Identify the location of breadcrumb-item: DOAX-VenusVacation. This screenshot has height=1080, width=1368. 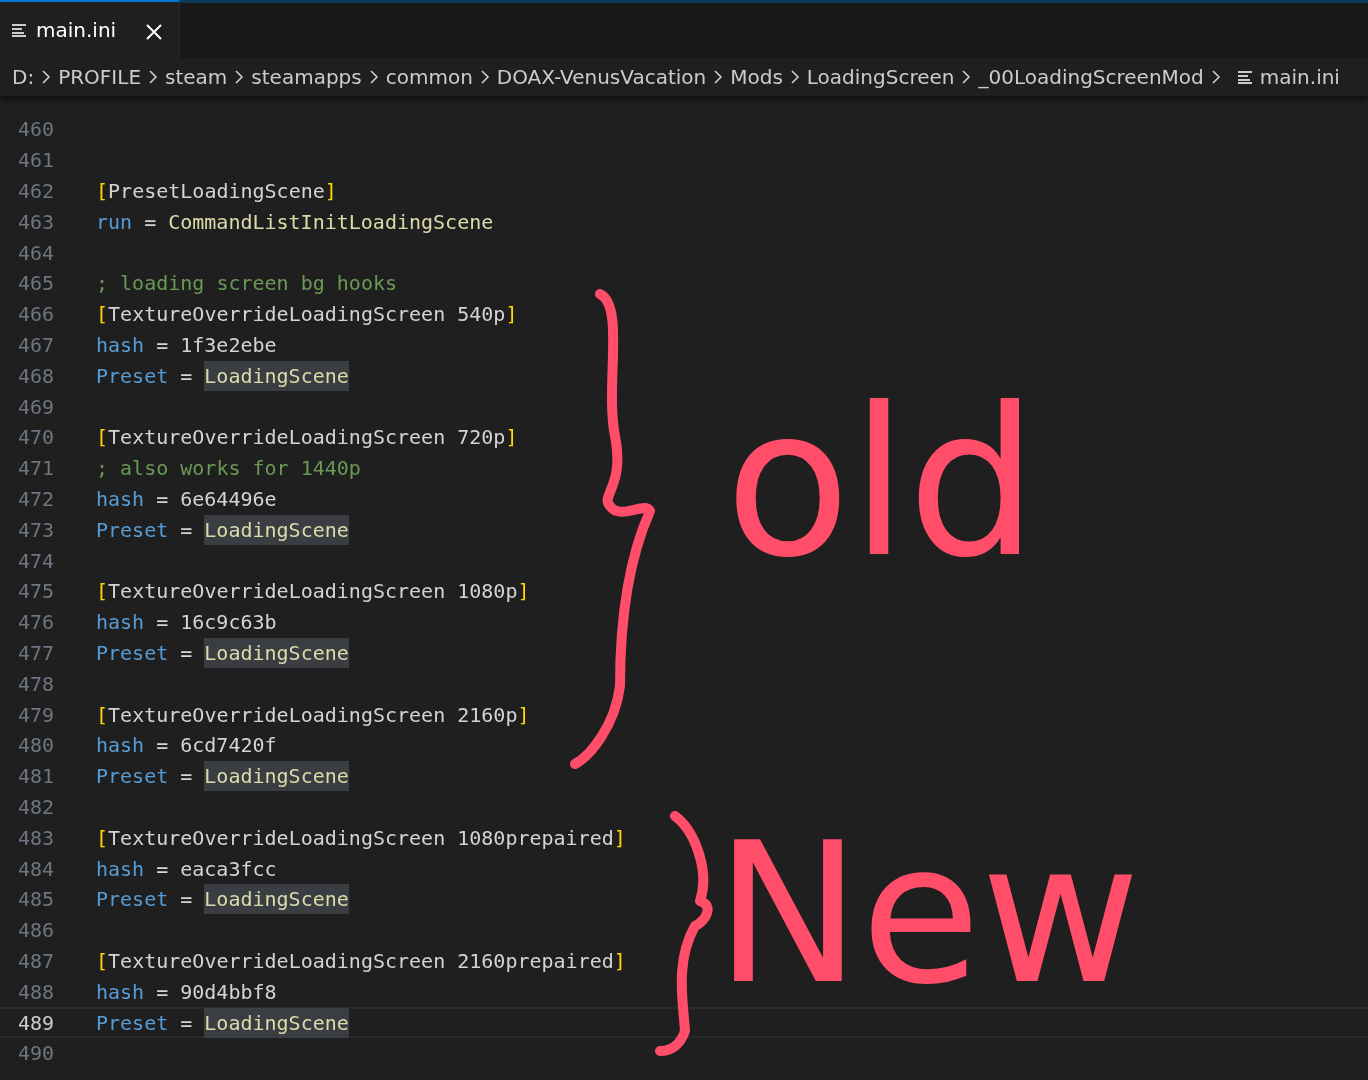
(601, 77).